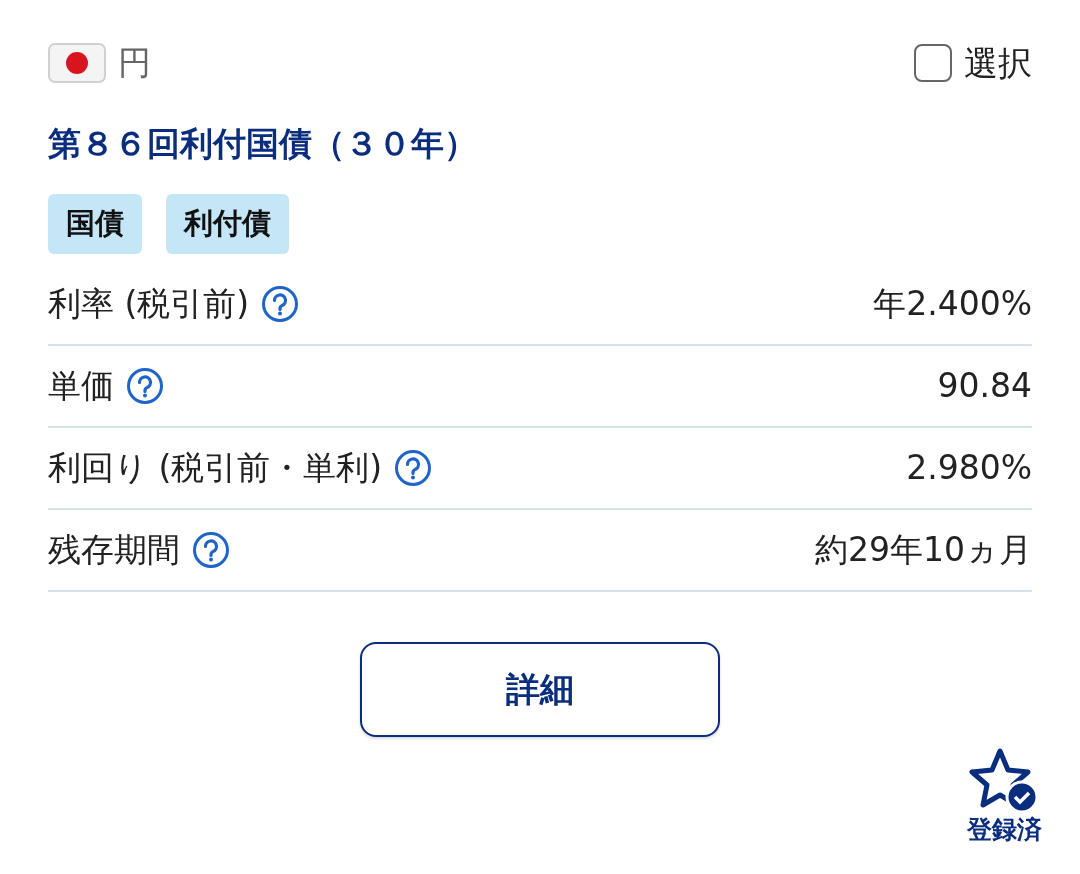 This screenshot has width=1080, height=874. Describe the element at coordinates (540, 689) in the screenshot. I see `detail-button: 詳細` at that location.